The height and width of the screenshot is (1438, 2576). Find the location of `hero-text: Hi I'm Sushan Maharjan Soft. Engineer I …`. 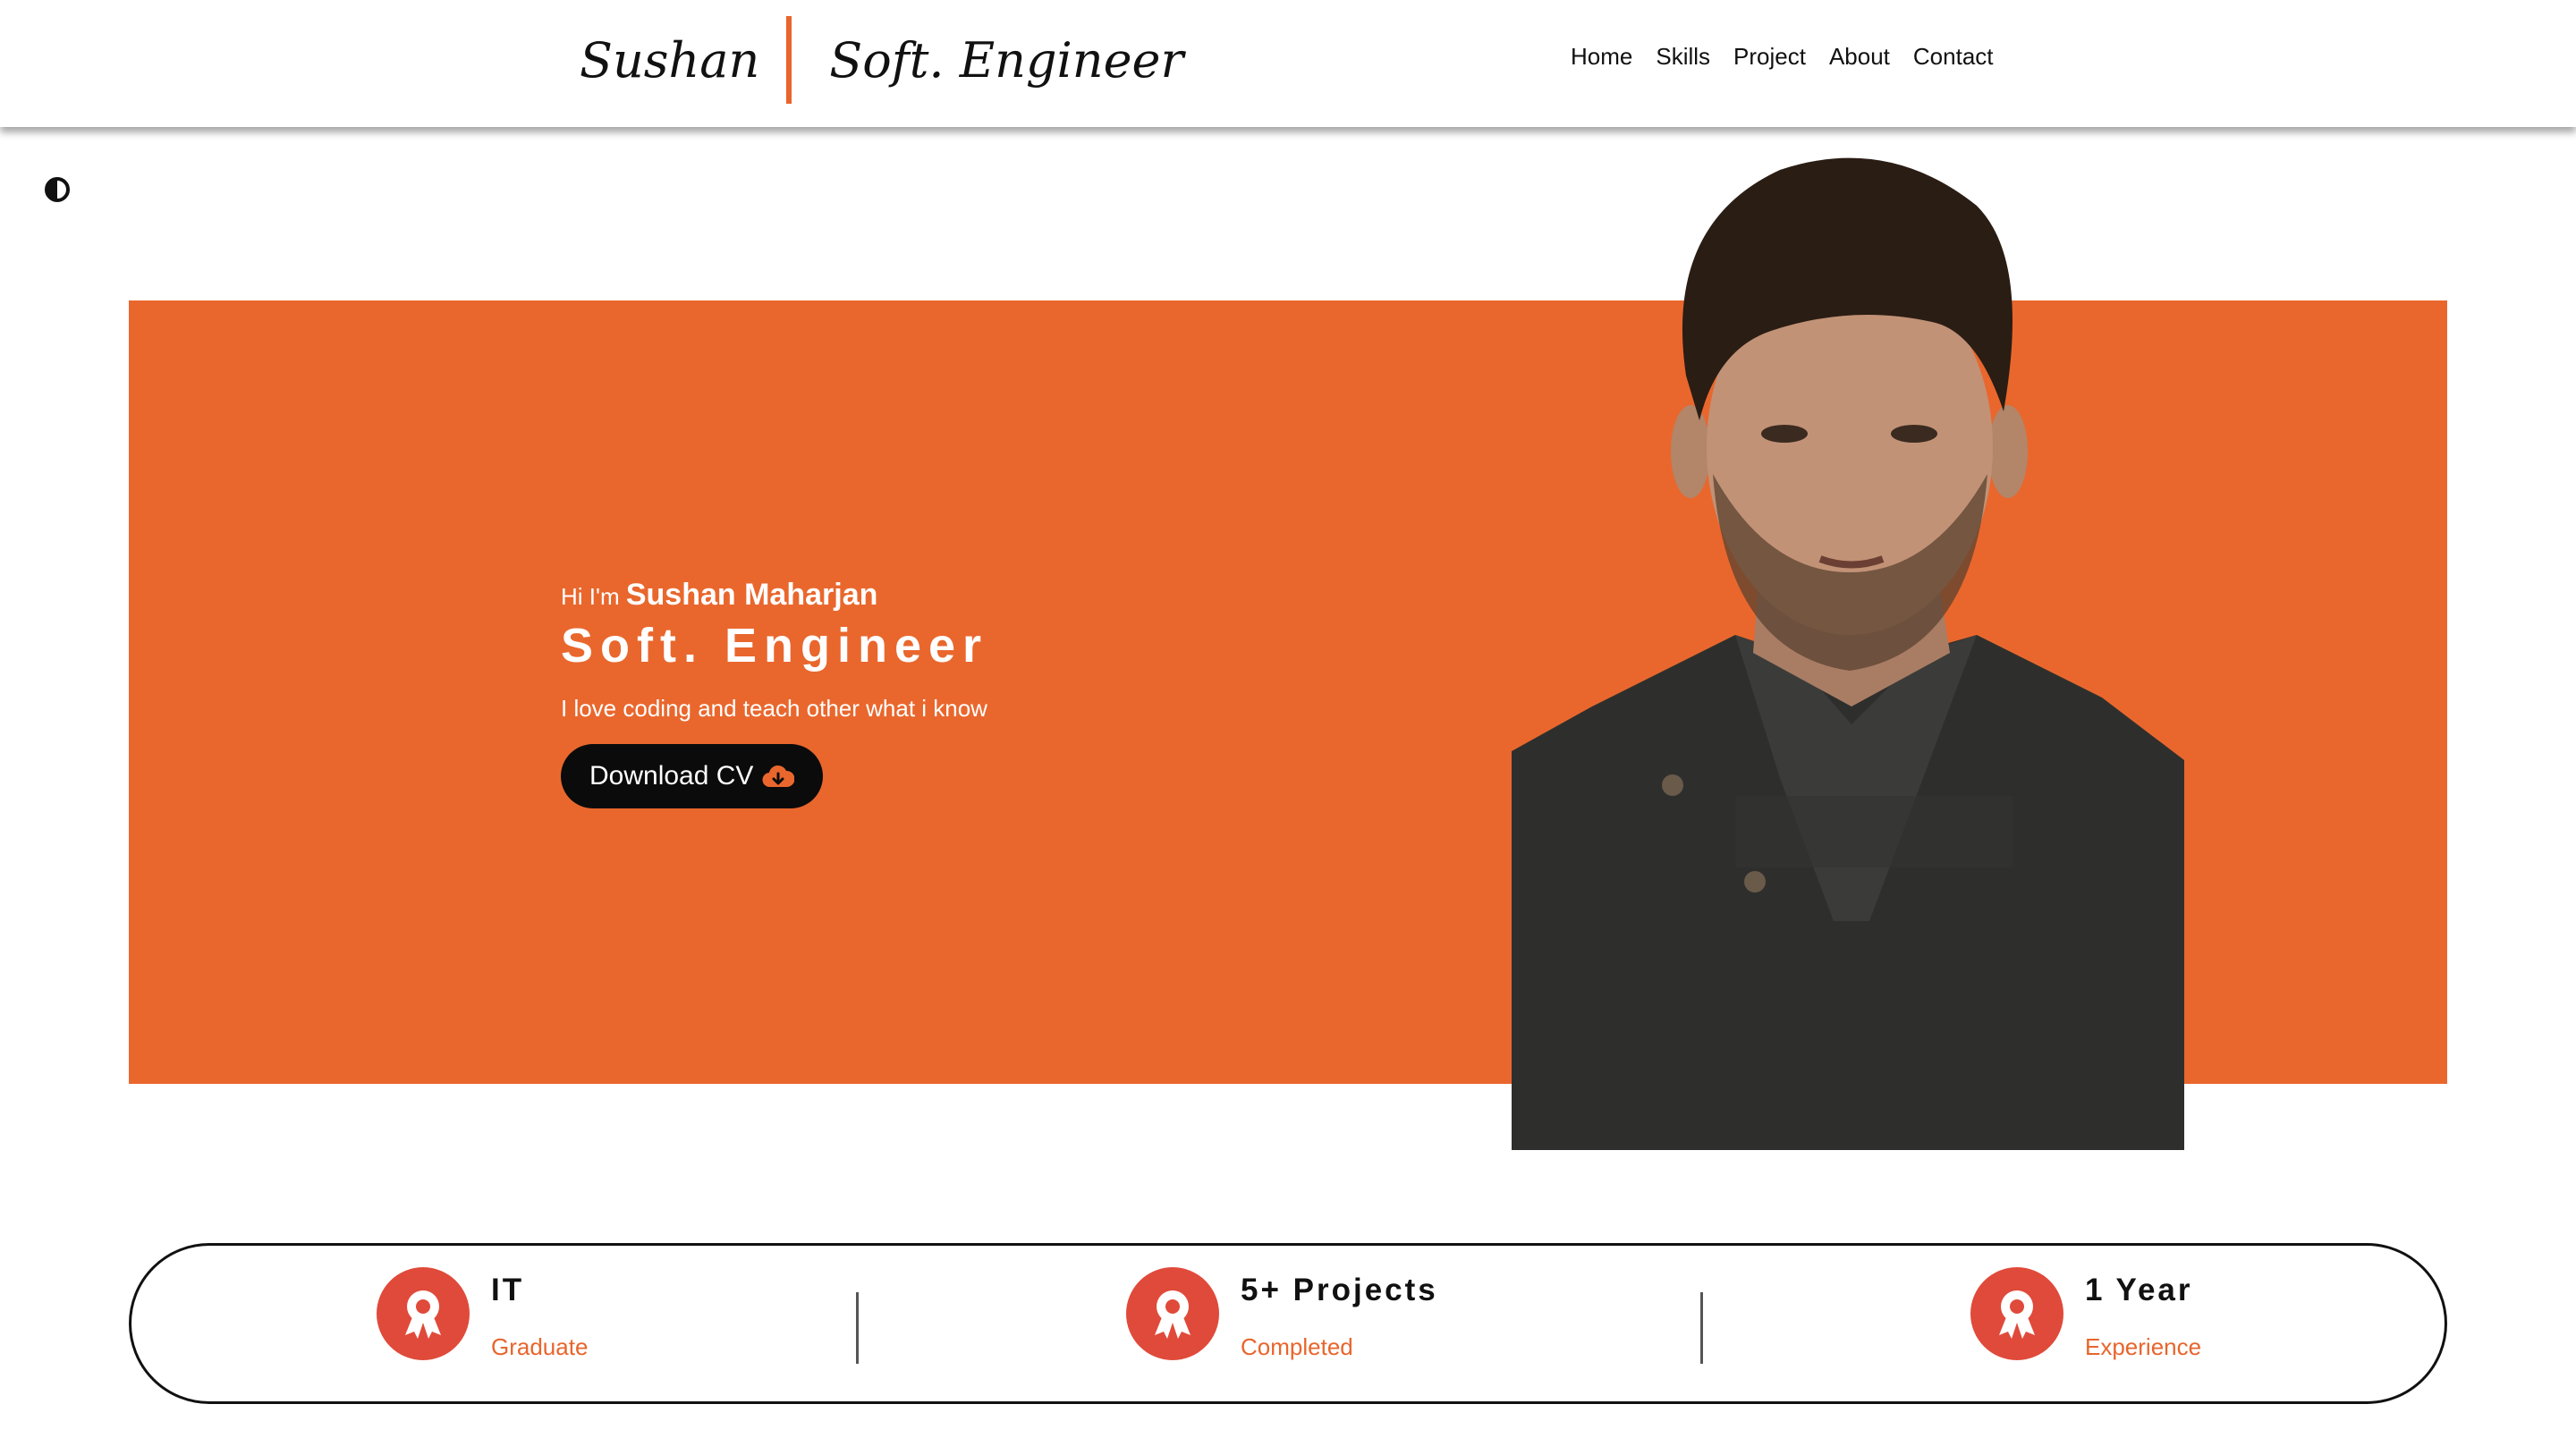

hero-text: Hi I'm Sushan Maharjan Soft. Engineer I … is located at coordinates (774, 693).